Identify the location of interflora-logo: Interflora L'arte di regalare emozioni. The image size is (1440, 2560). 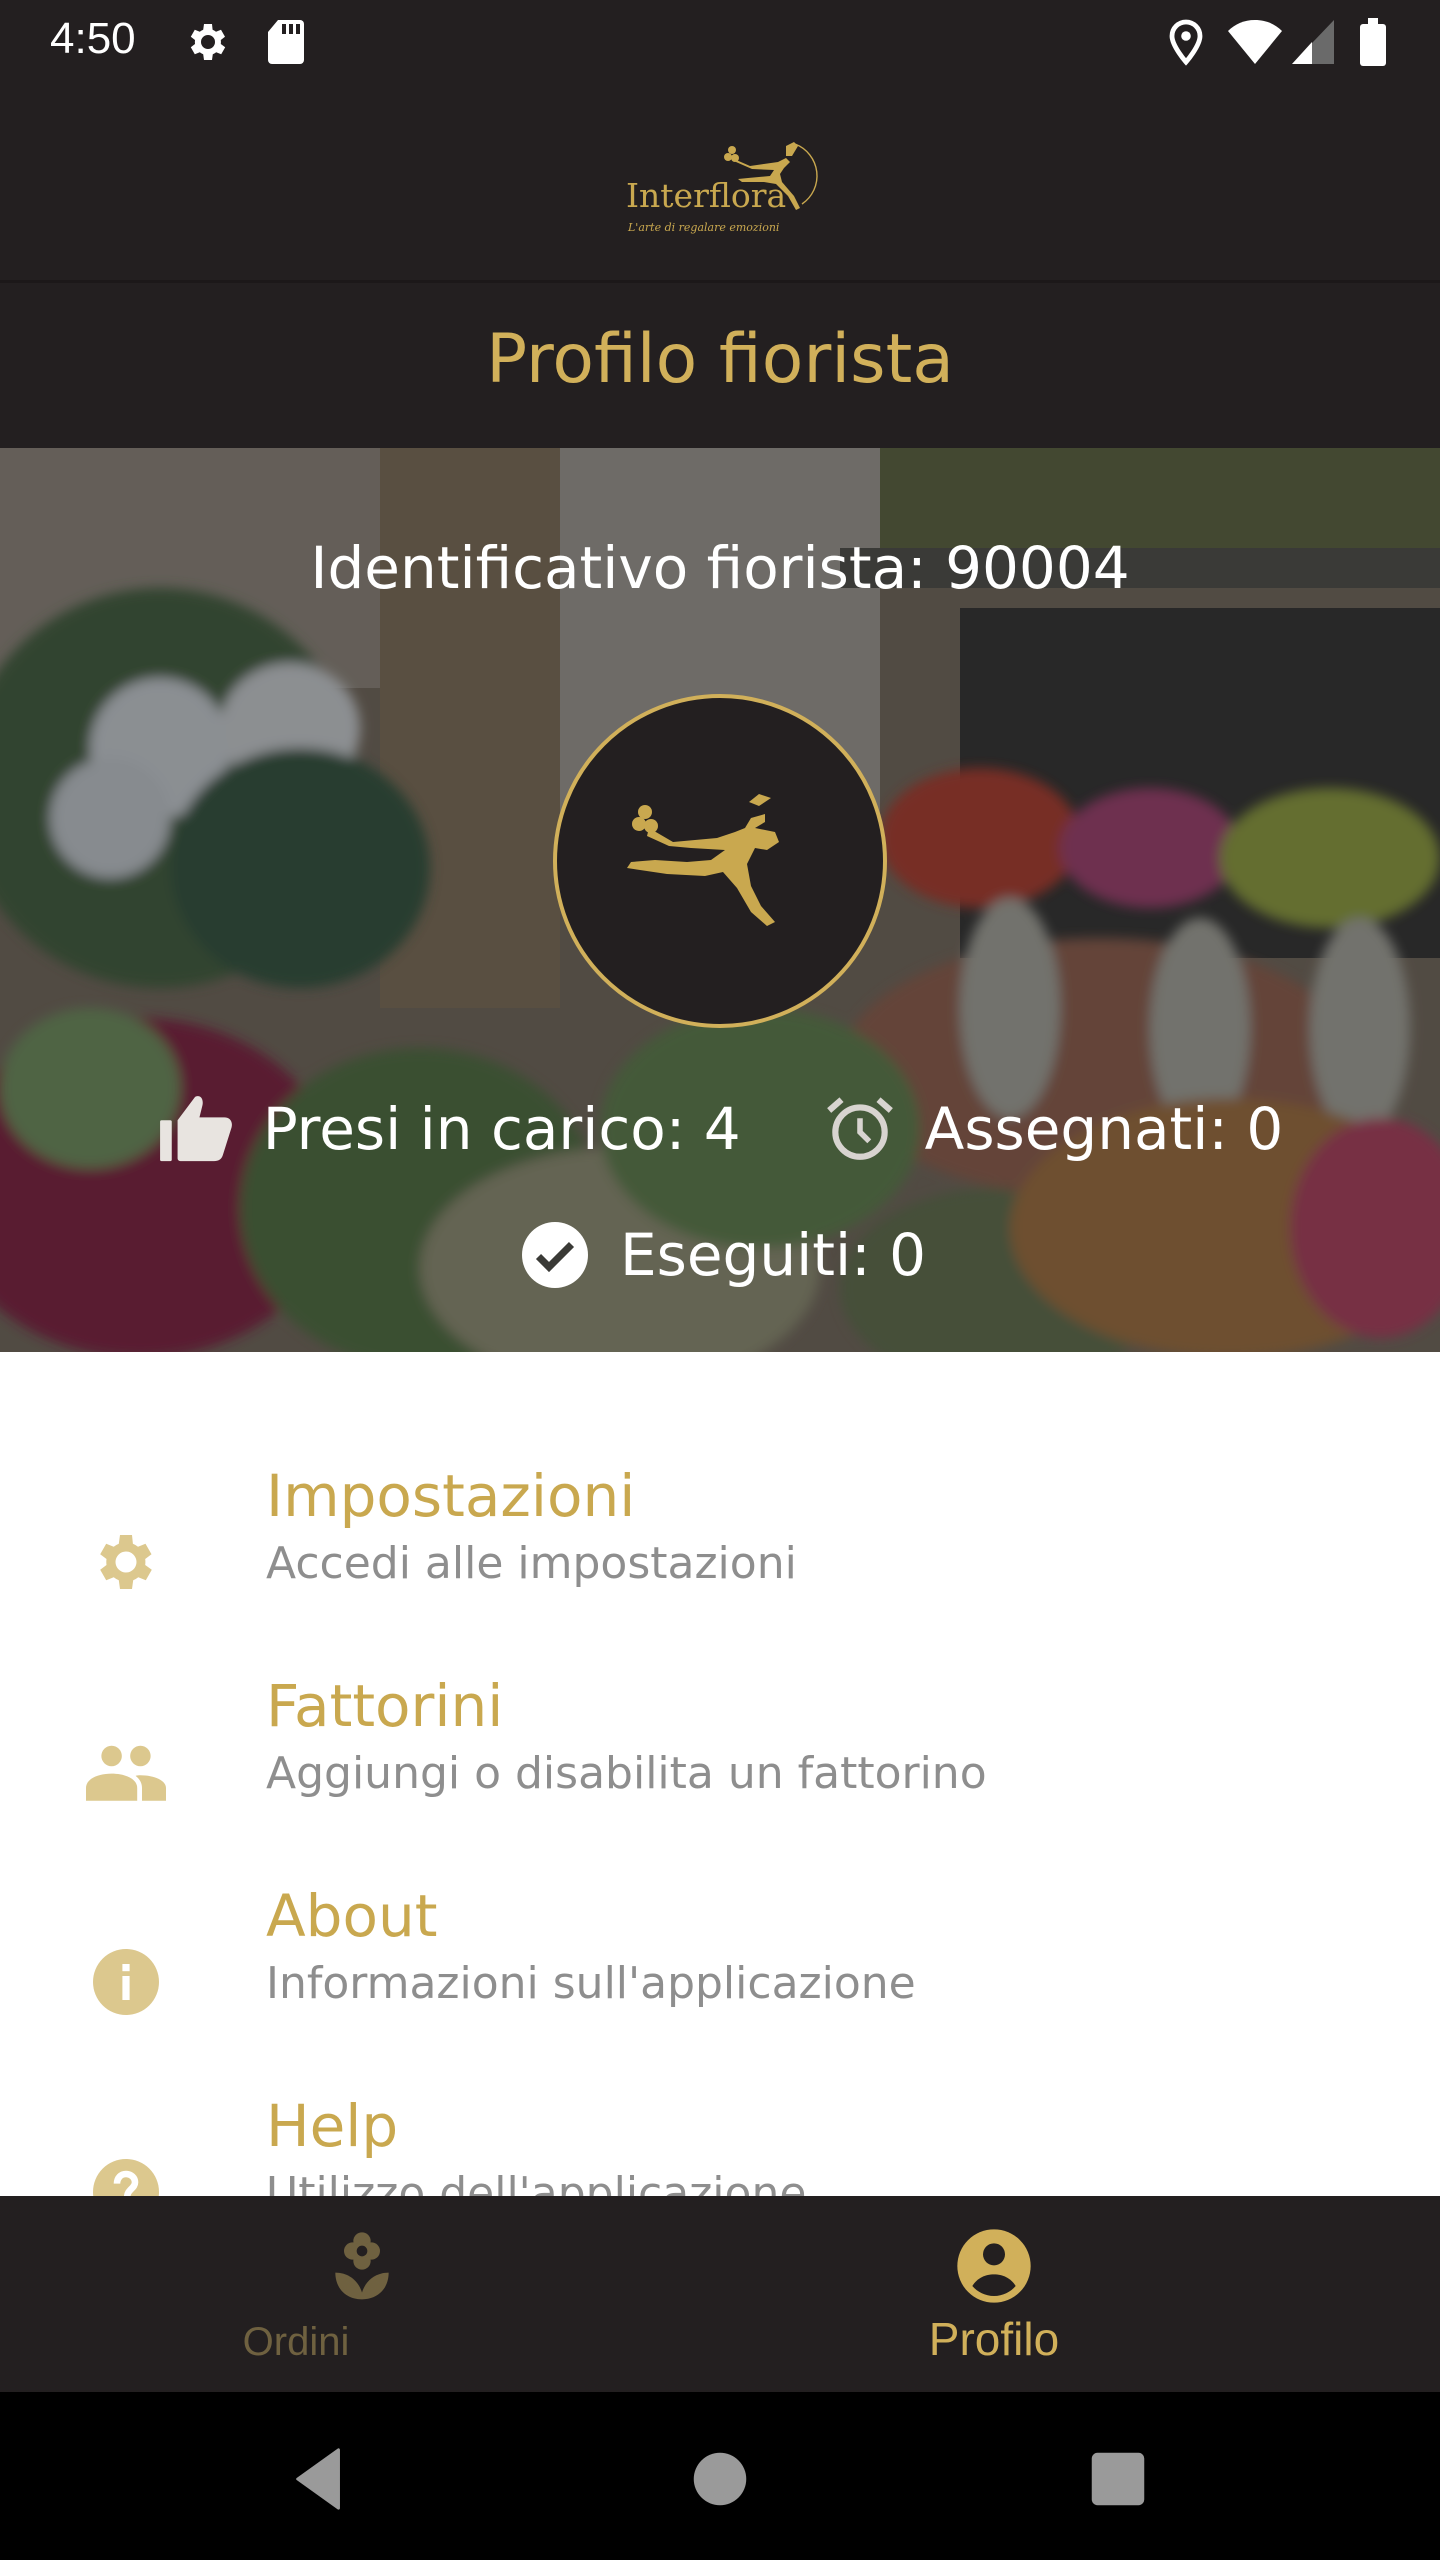
(720, 189).